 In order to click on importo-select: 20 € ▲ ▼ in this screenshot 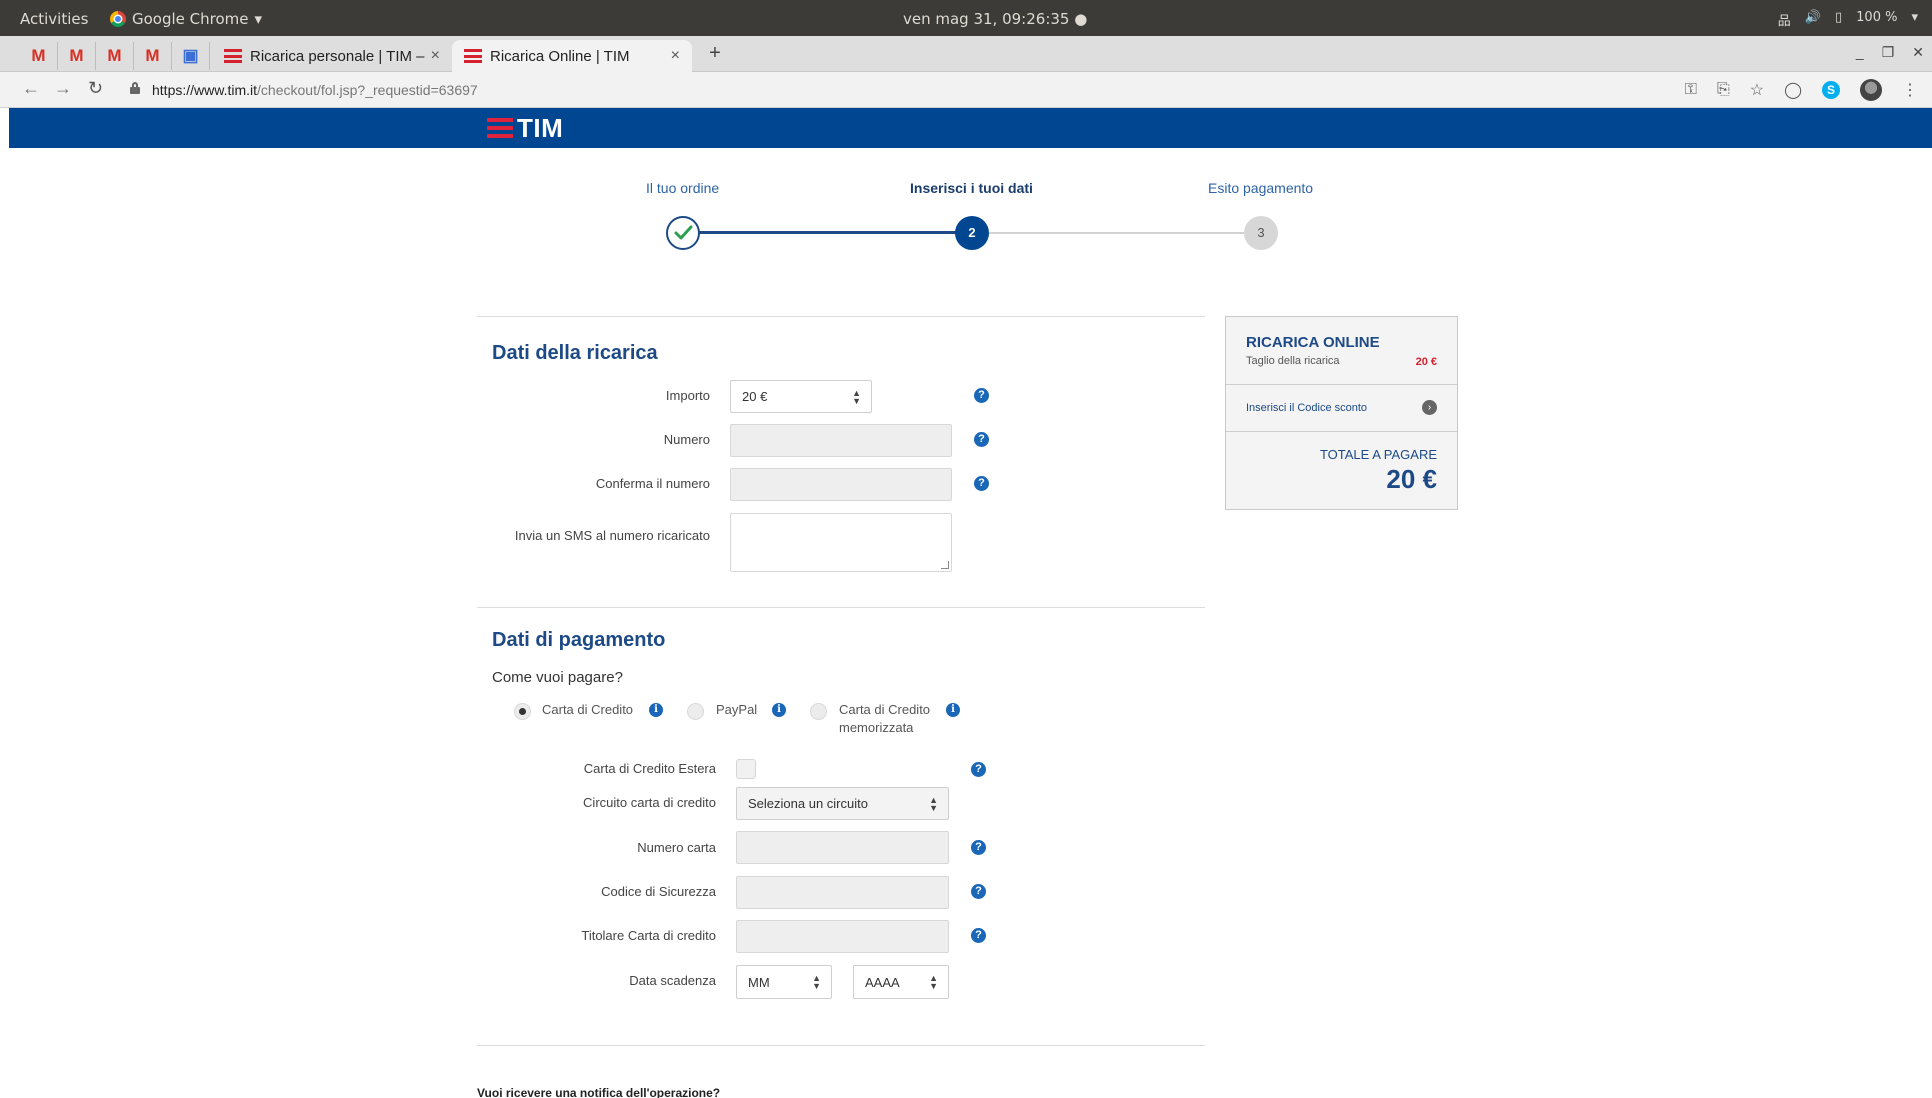, I will do `click(801, 396)`.